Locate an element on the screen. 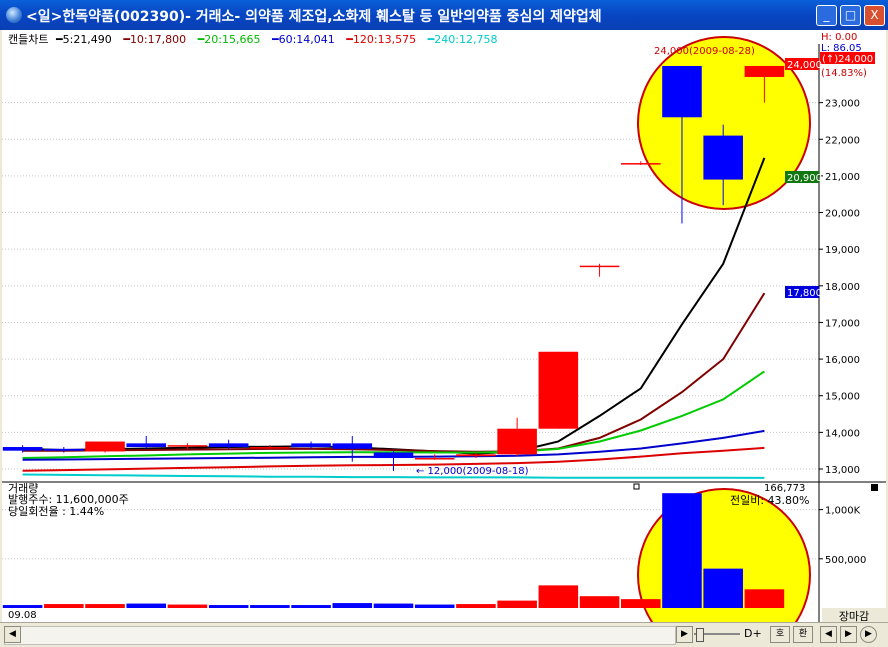 This screenshot has width=888, height=647. panel-toggle-icon is located at coordinates (636, 486).